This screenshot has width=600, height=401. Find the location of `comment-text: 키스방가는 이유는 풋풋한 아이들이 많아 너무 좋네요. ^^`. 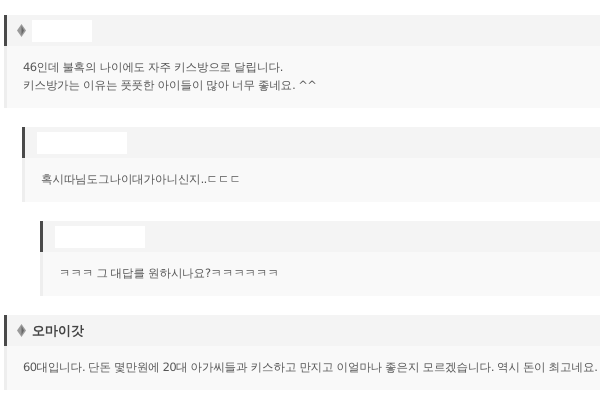

comment-text: 키스방가는 이유는 풋풋한 아이들이 많아 너무 좋네요. ^^ is located at coordinates (169, 85).